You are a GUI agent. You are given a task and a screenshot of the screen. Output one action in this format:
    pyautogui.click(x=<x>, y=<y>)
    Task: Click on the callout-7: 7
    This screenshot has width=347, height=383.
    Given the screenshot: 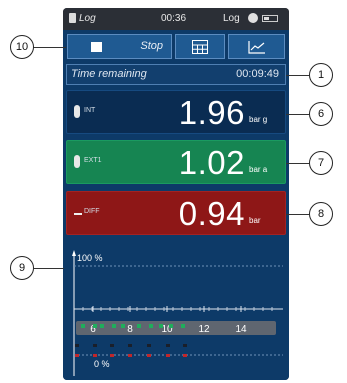 What is the action you would take?
    pyautogui.click(x=321, y=163)
    